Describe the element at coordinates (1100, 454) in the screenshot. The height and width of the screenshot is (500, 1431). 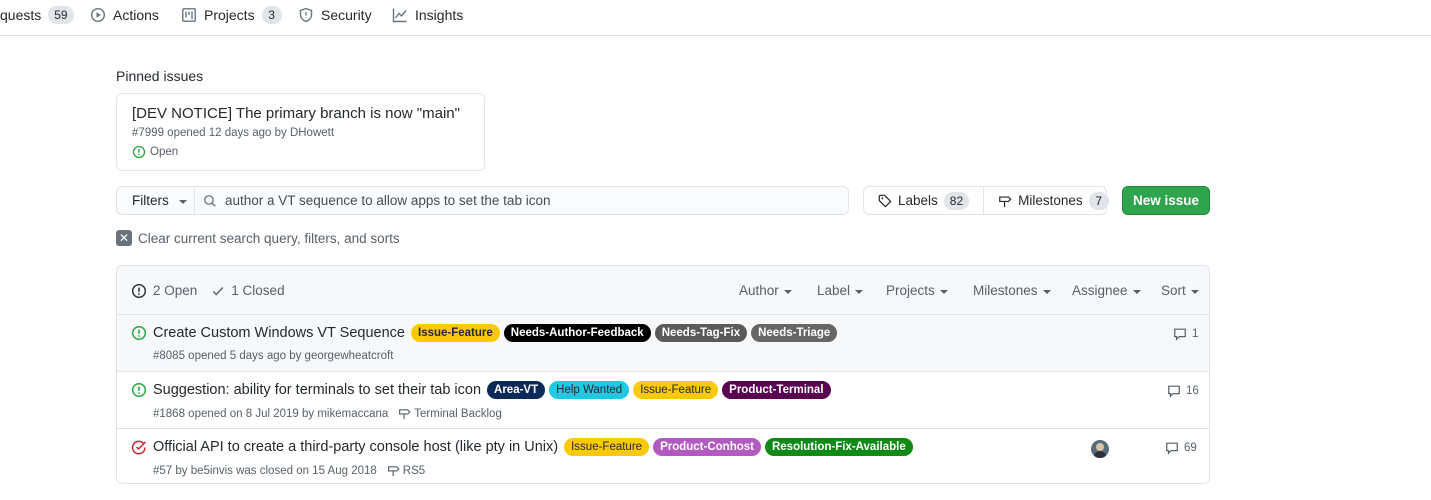
I see `avatar-body` at that location.